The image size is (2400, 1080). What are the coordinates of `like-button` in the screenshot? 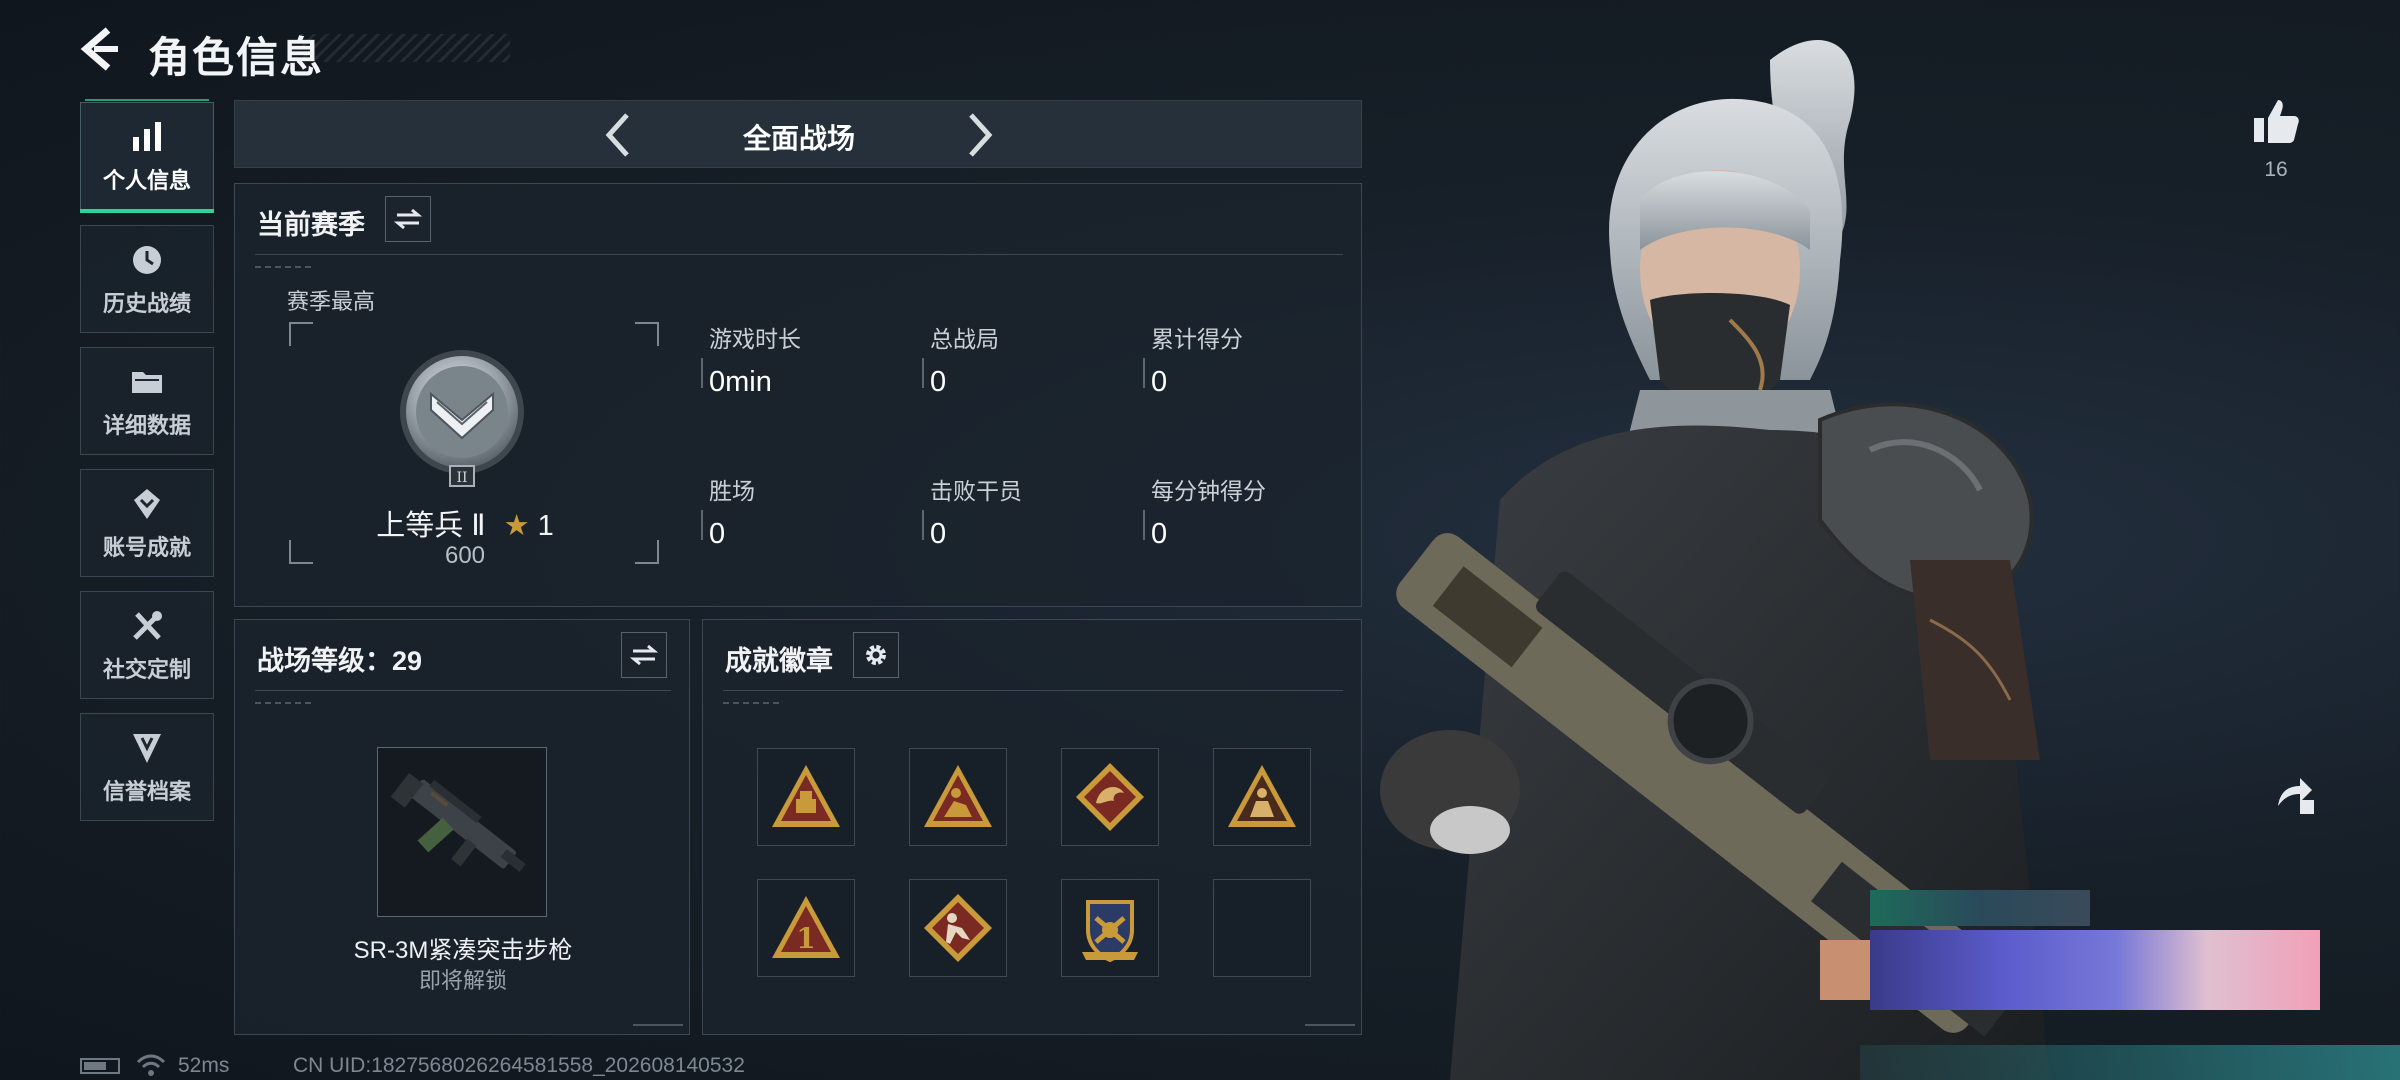 It's located at (2276, 122).